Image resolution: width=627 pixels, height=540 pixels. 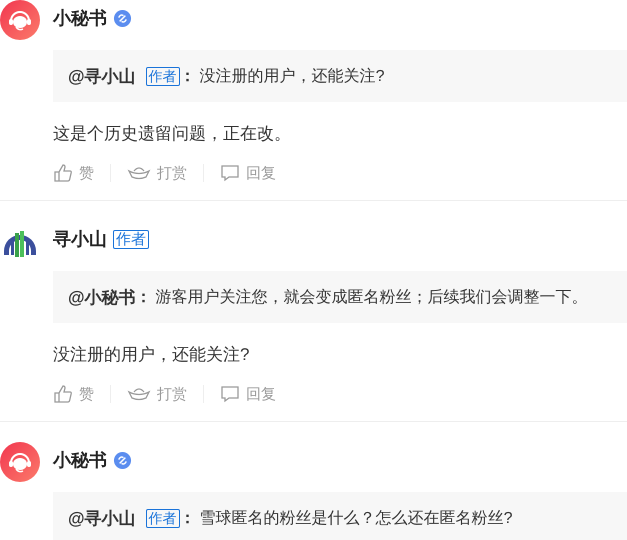 What do you see at coordinates (172, 134) in the screenshot?
I see `comment-text: 这是个历史遗留问题，正在改。` at bounding box center [172, 134].